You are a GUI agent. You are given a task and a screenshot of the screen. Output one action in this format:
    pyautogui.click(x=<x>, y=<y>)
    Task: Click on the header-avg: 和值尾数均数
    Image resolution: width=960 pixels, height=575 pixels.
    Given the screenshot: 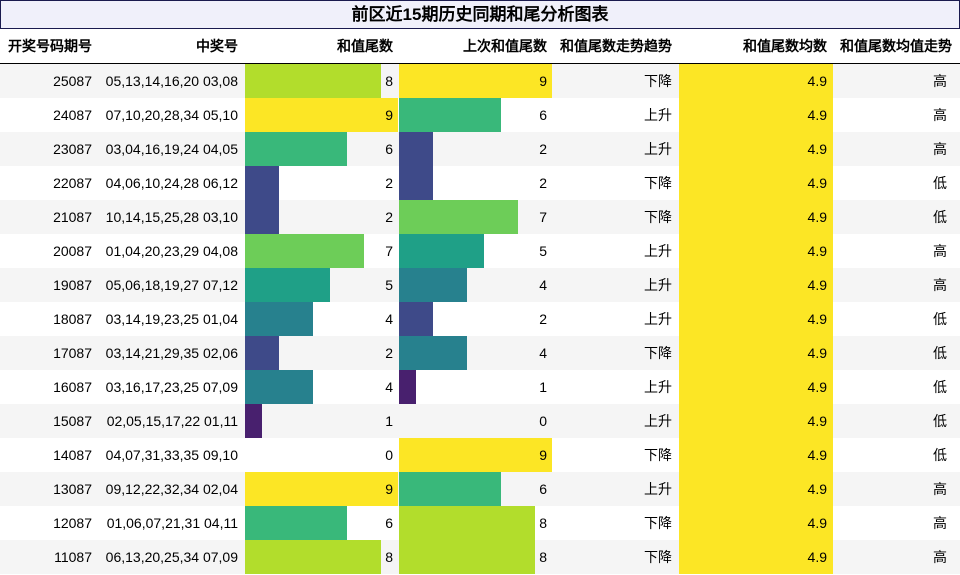 What is the action you would take?
    pyautogui.click(x=785, y=46)
    